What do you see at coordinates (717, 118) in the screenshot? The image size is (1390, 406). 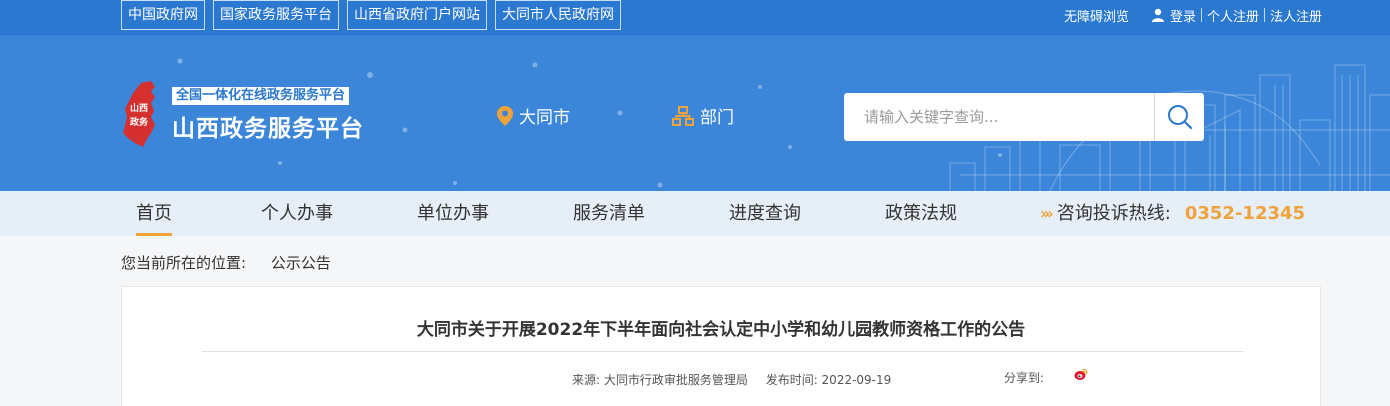 I see `department-label: 部门` at bounding box center [717, 118].